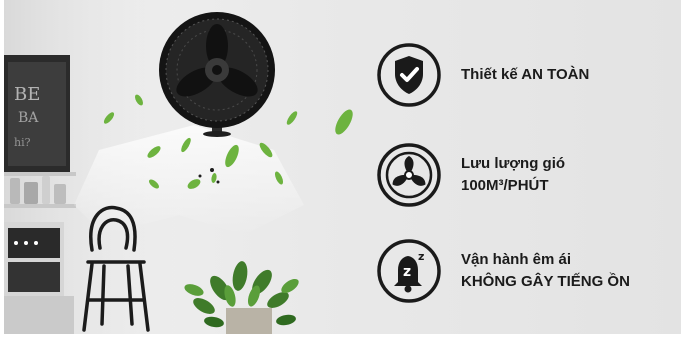 This screenshot has width=681, height=338. Describe the element at coordinates (28, 118) in the screenshot. I see `svg-text: BA` at that location.